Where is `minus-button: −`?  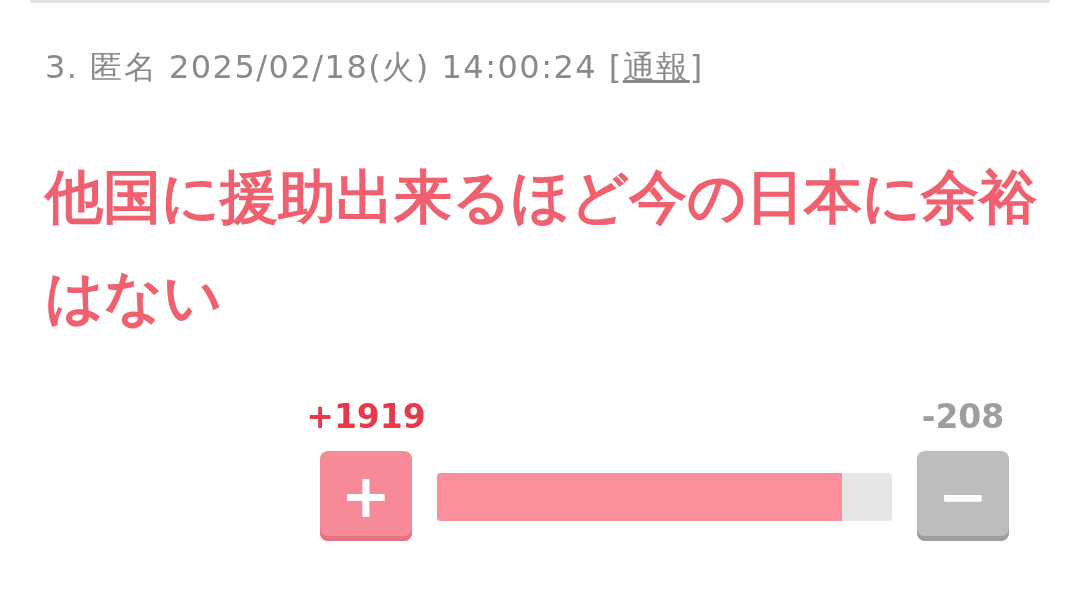
minus-button: − is located at coordinates (963, 496).